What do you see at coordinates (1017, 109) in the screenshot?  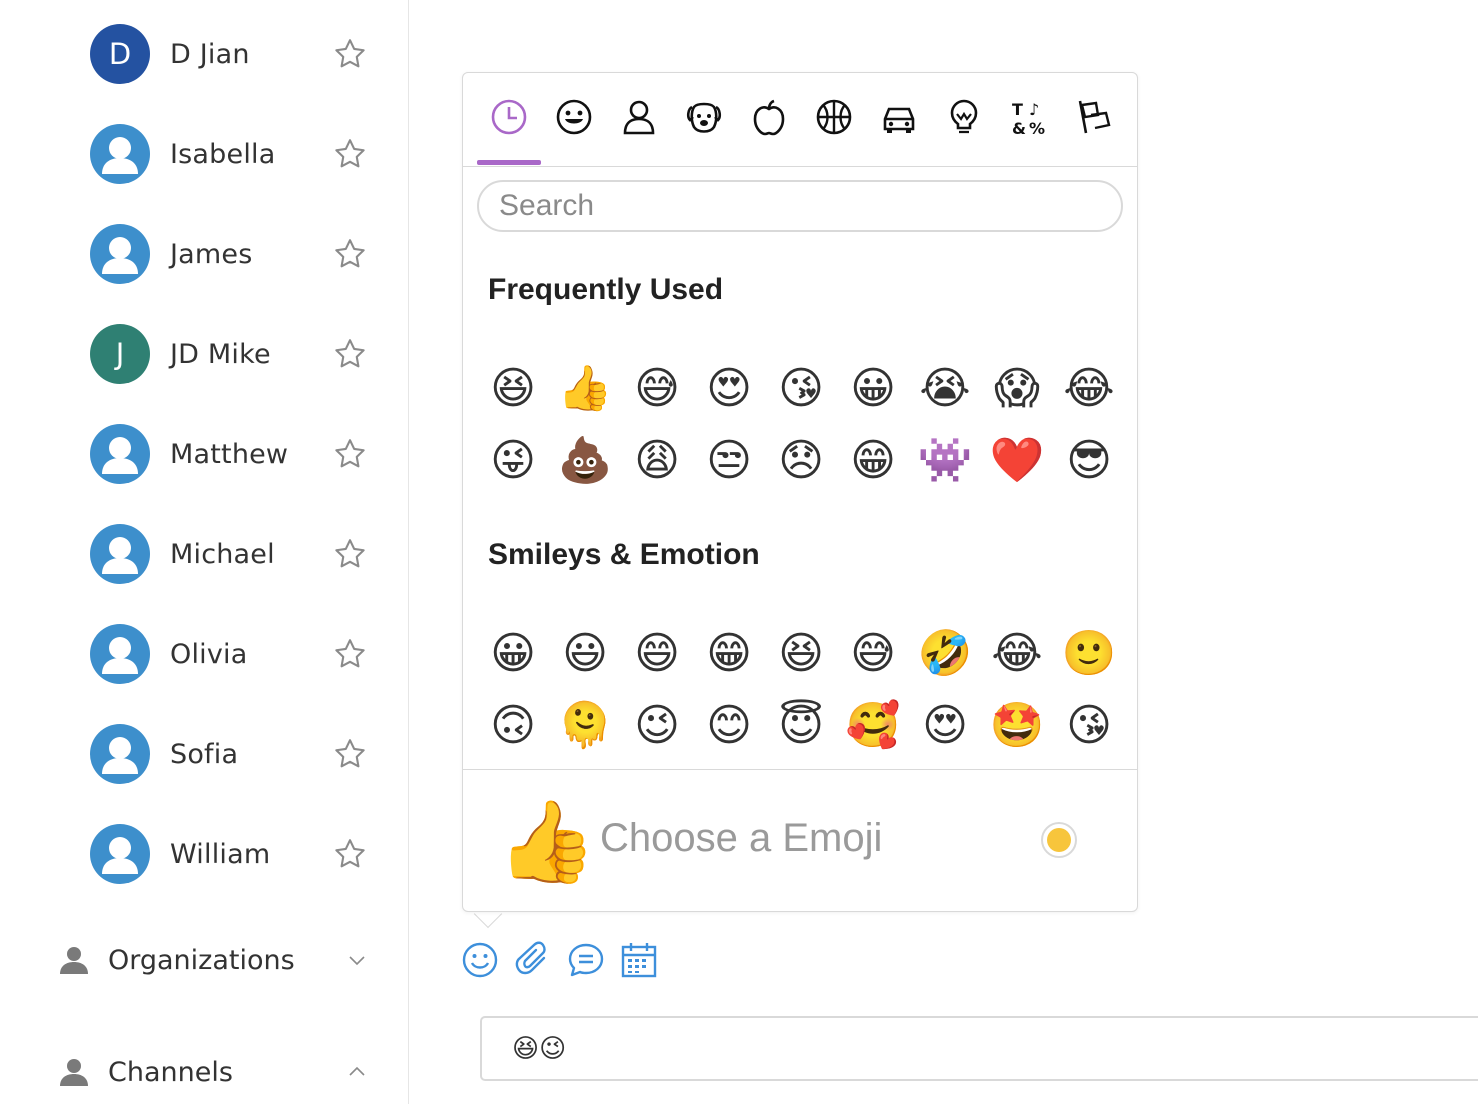 I see `svg-text: T` at bounding box center [1017, 109].